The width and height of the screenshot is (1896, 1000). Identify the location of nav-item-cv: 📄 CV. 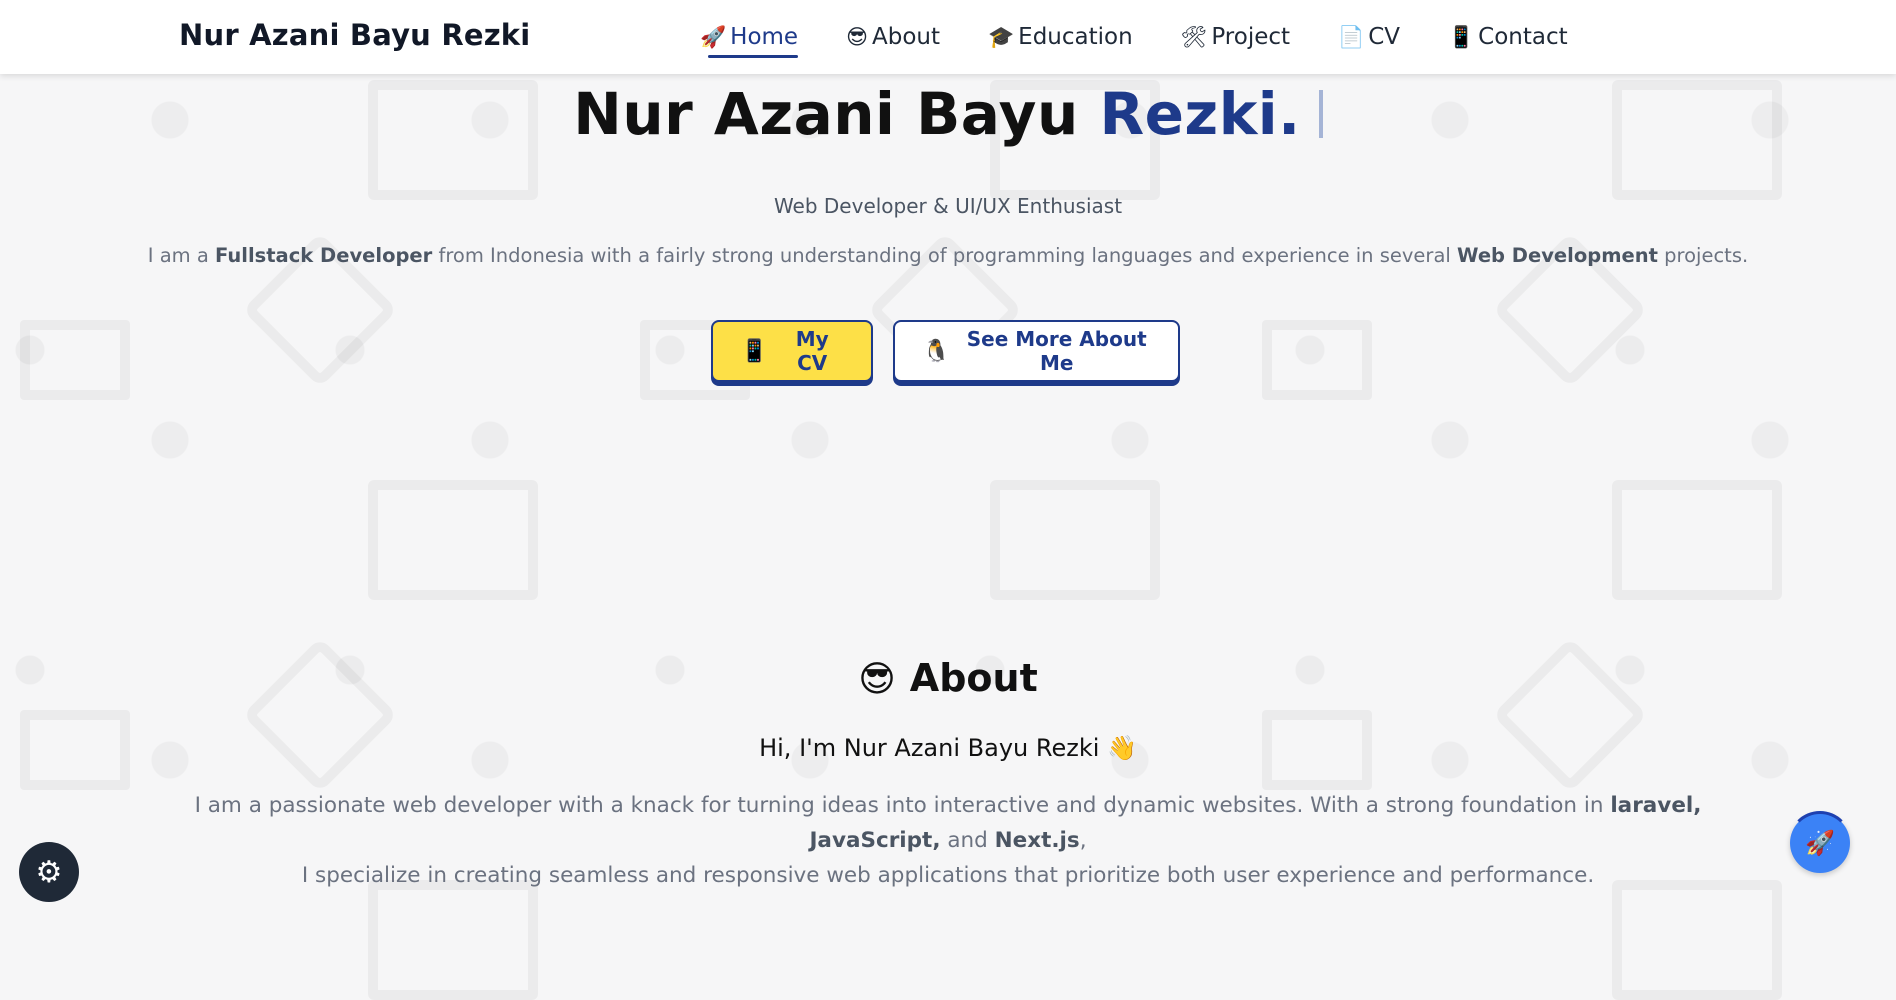
(1369, 37).